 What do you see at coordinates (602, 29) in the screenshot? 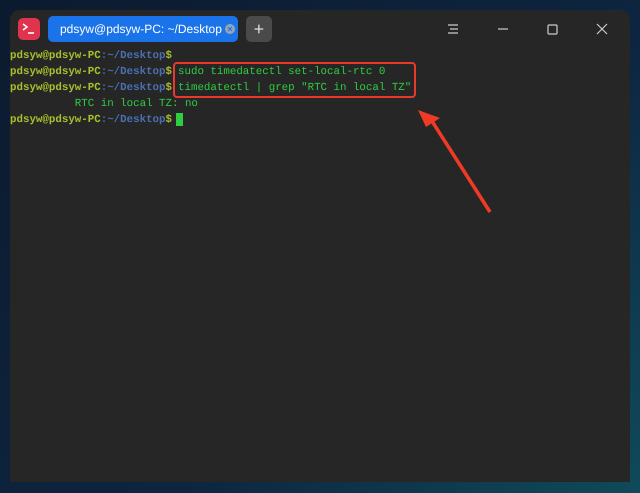
I see `close-icon` at bounding box center [602, 29].